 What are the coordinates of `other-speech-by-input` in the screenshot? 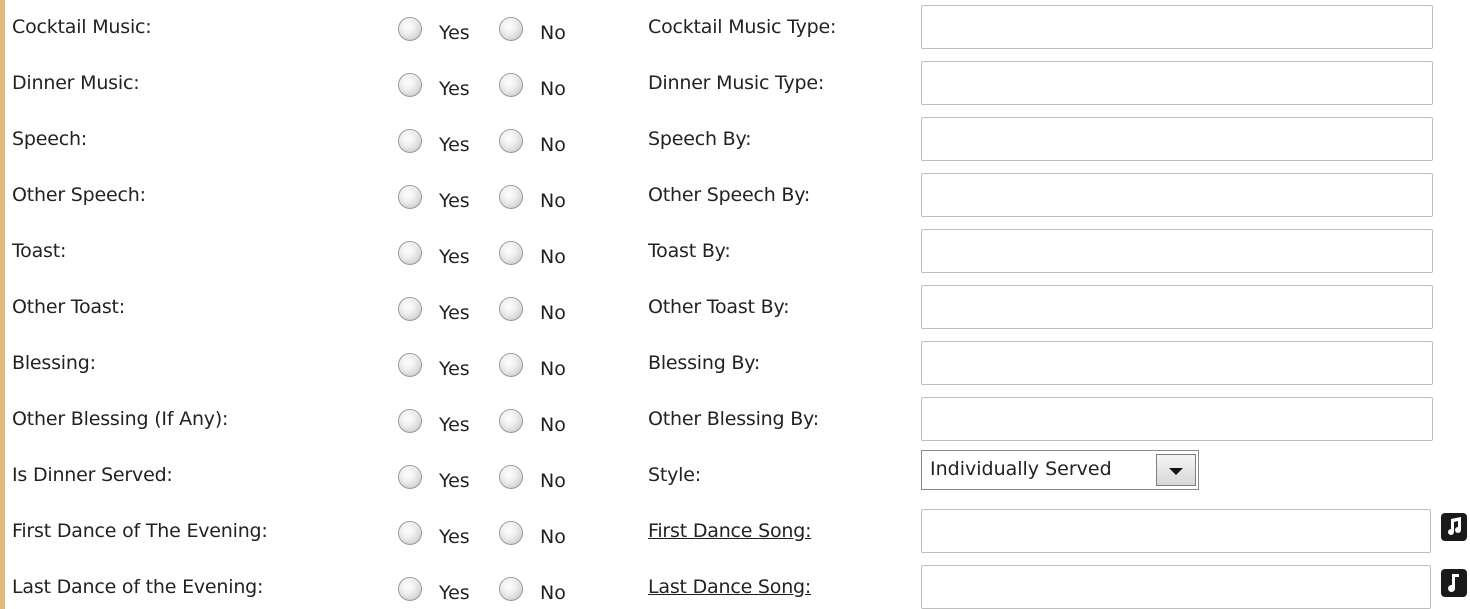 It's located at (1177, 195).